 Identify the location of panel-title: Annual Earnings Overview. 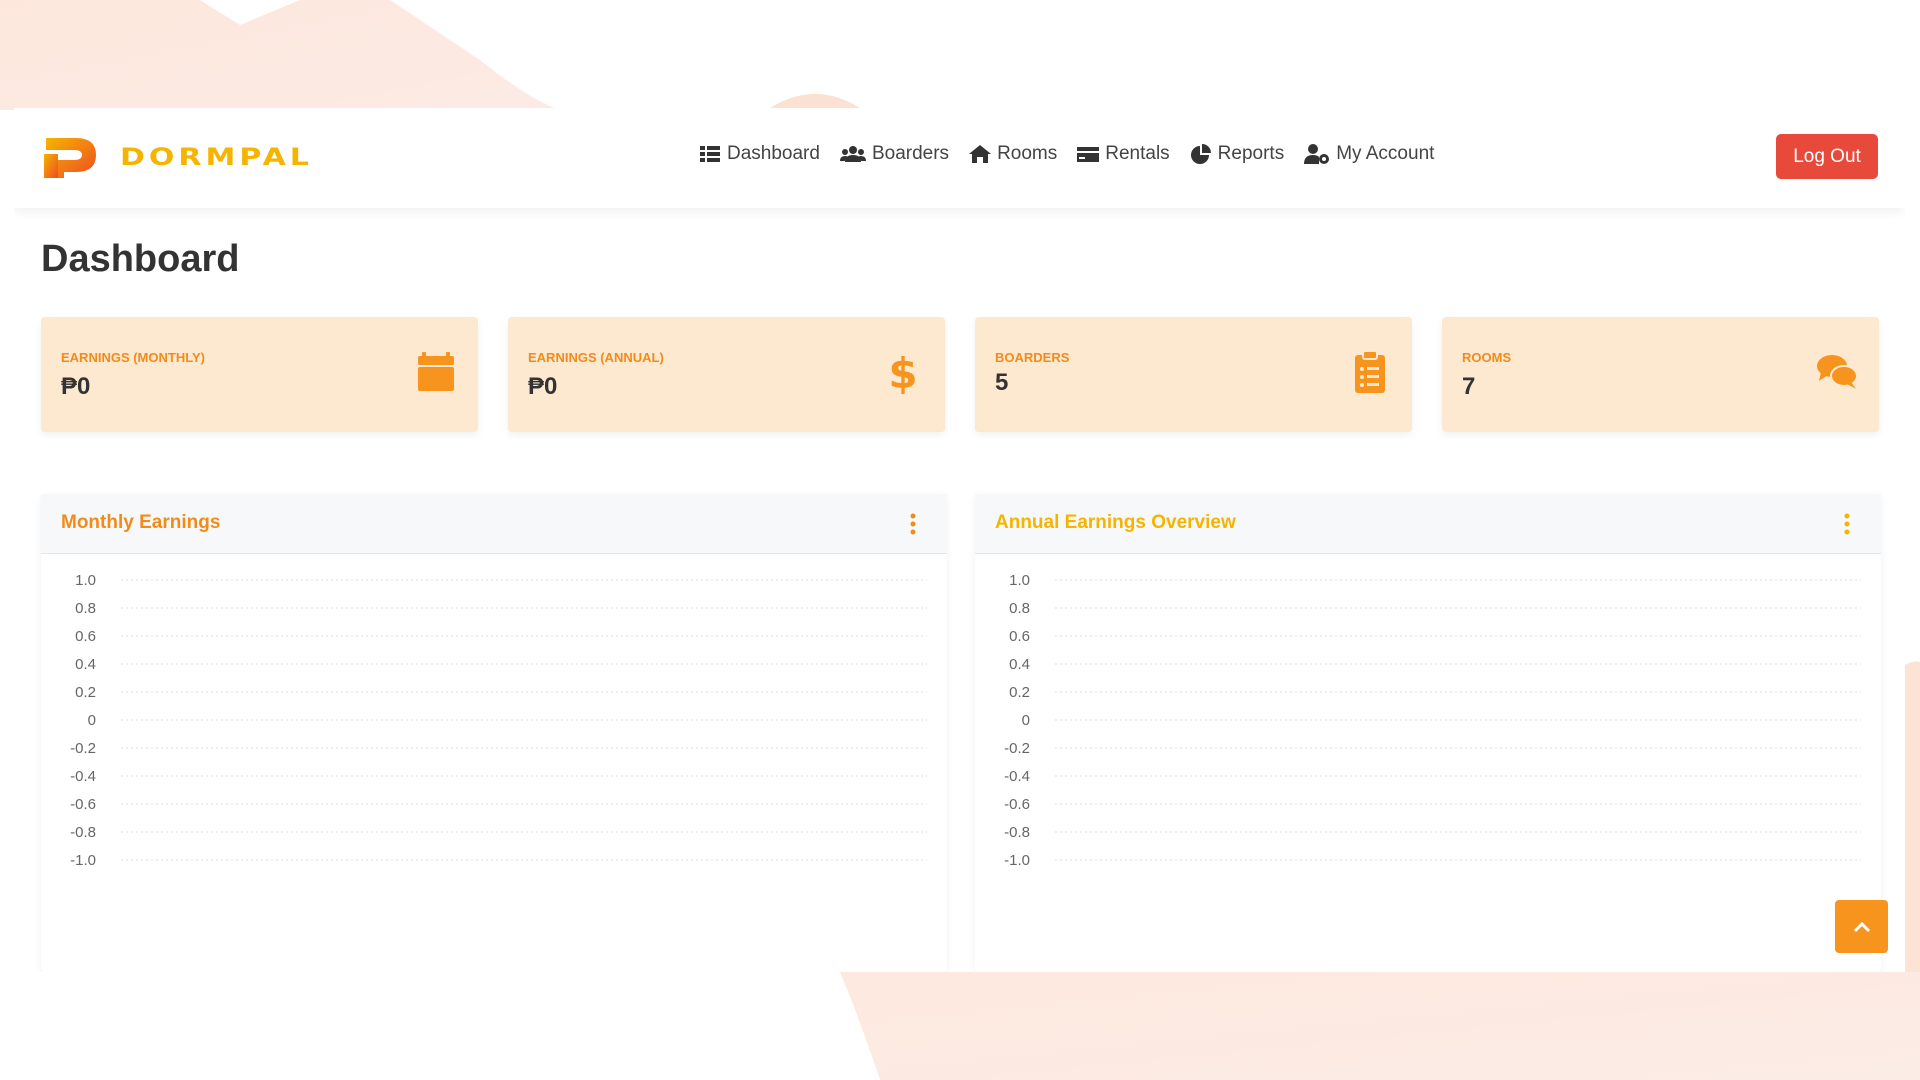
(1115, 522).